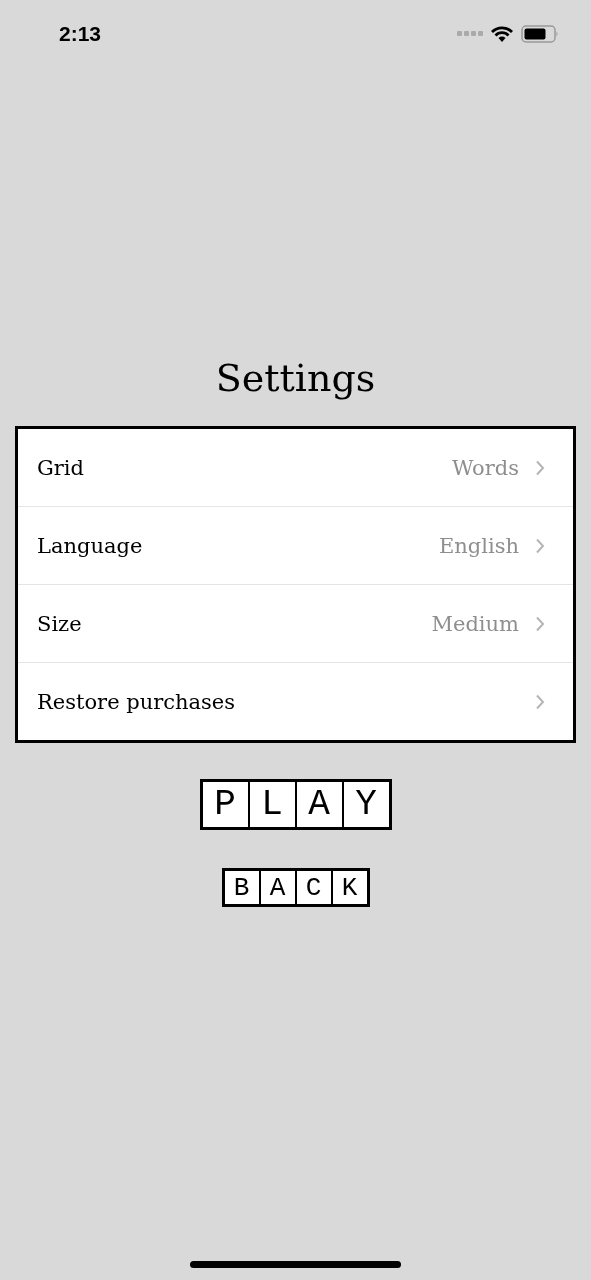 The width and height of the screenshot is (591, 1280). Describe the element at coordinates (502, 34) in the screenshot. I see `wifi-icon` at that location.